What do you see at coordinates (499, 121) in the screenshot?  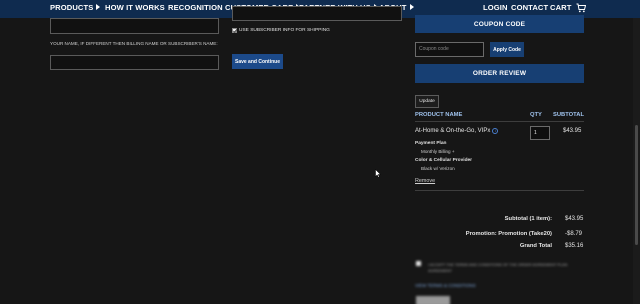 I see `table-header-divider` at bounding box center [499, 121].